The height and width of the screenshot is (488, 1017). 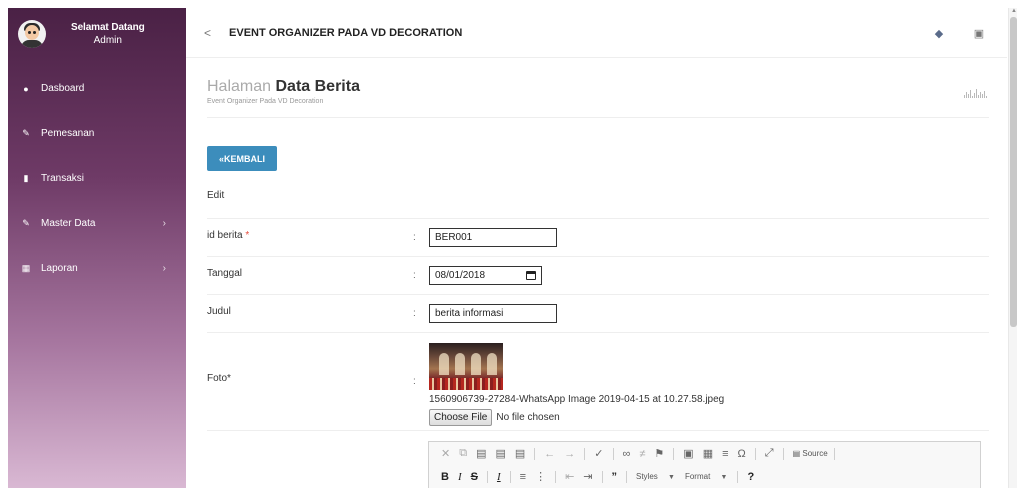 What do you see at coordinates (499, 477) in the screenshot?
I see `remove-format-icon: I` at bounding box center [499, 477].